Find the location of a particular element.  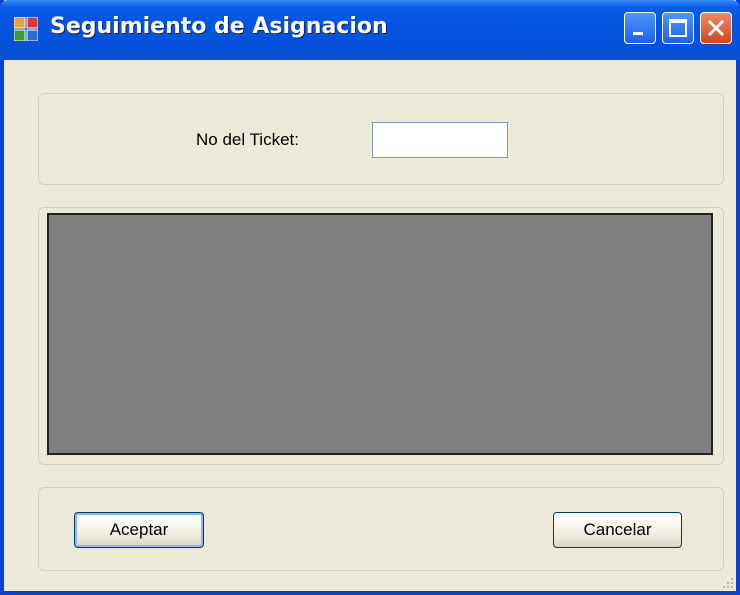

close-button is located at coordinates (716, 28).